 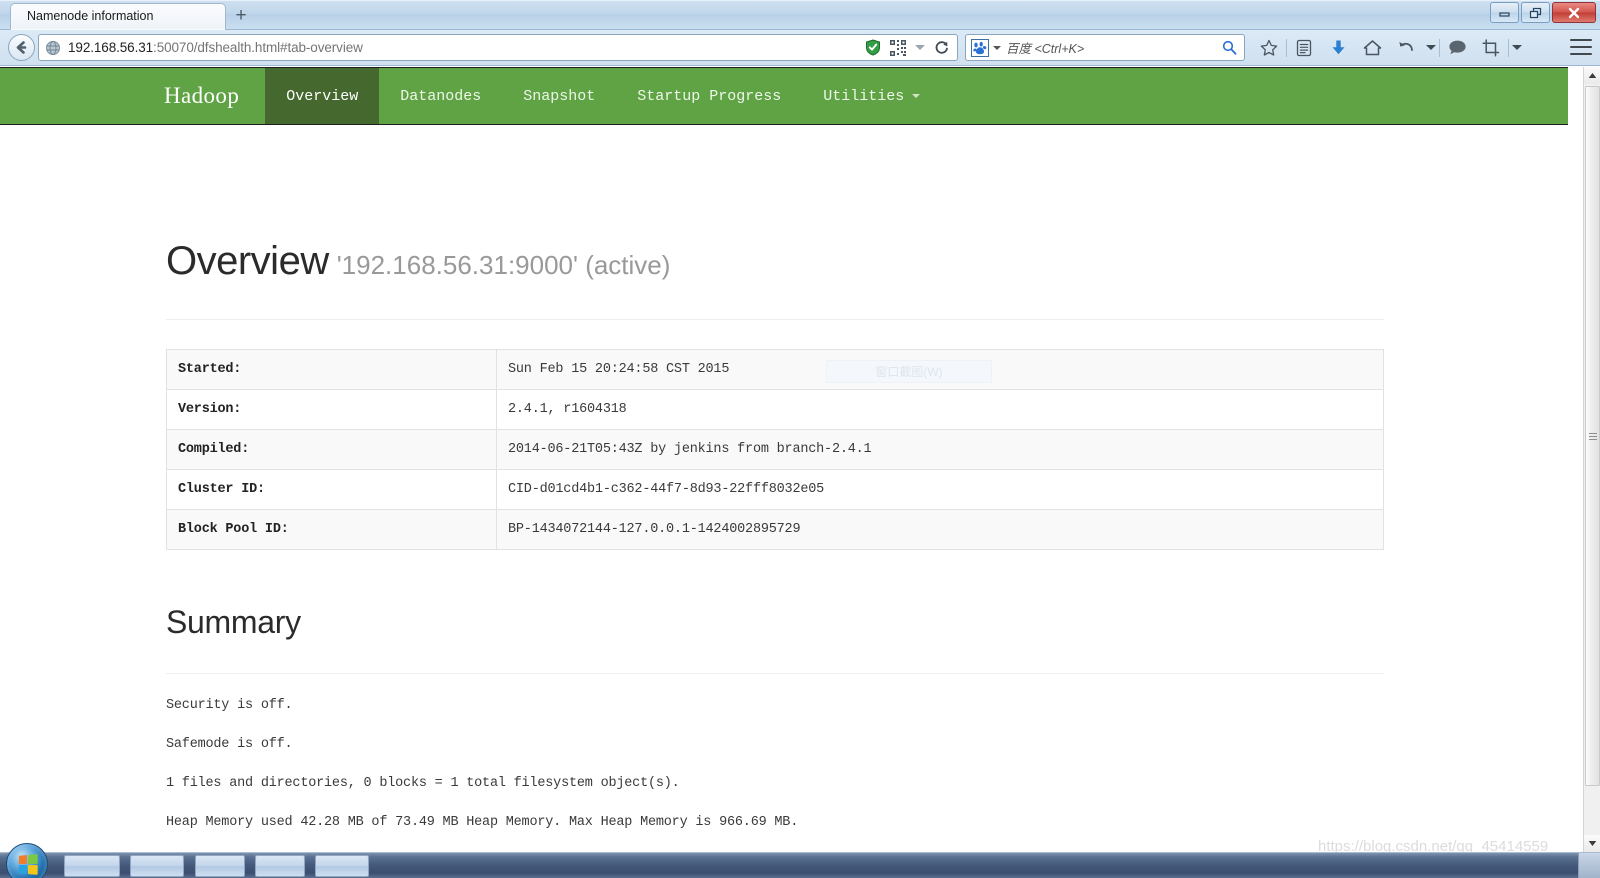 What do you see at coordinates (800, 860) in the screenshot?
I see `windows-taskbar` at bounding box center [800, 860].